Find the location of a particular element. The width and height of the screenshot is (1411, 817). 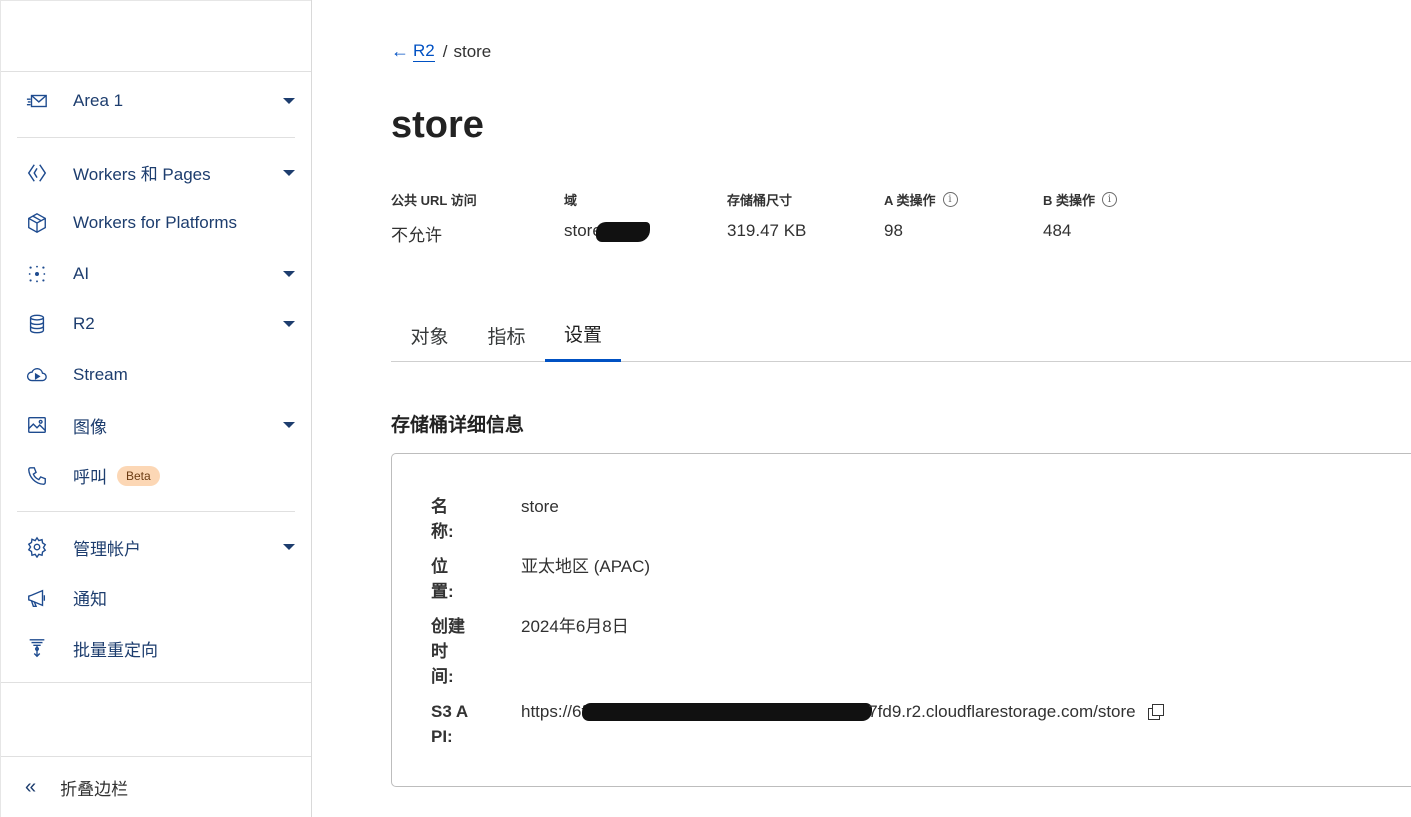

detail-label: 名称: is located at coordinates (442, 519).